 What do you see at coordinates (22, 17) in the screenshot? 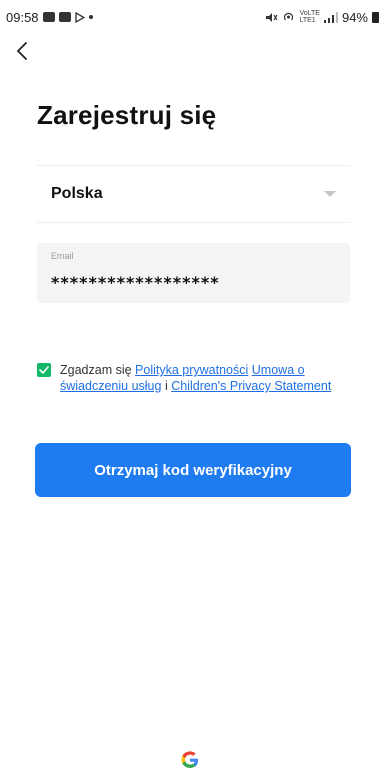
I see `status-time: 09:58` at bounding box center [22, 17].